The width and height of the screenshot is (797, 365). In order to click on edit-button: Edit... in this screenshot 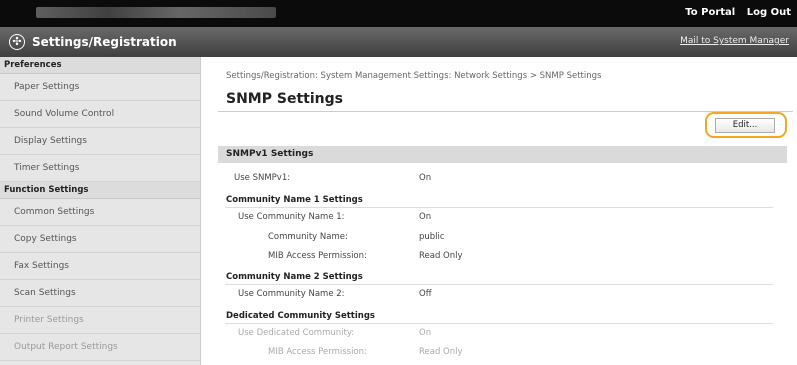, I will do `click(745, 125)`.